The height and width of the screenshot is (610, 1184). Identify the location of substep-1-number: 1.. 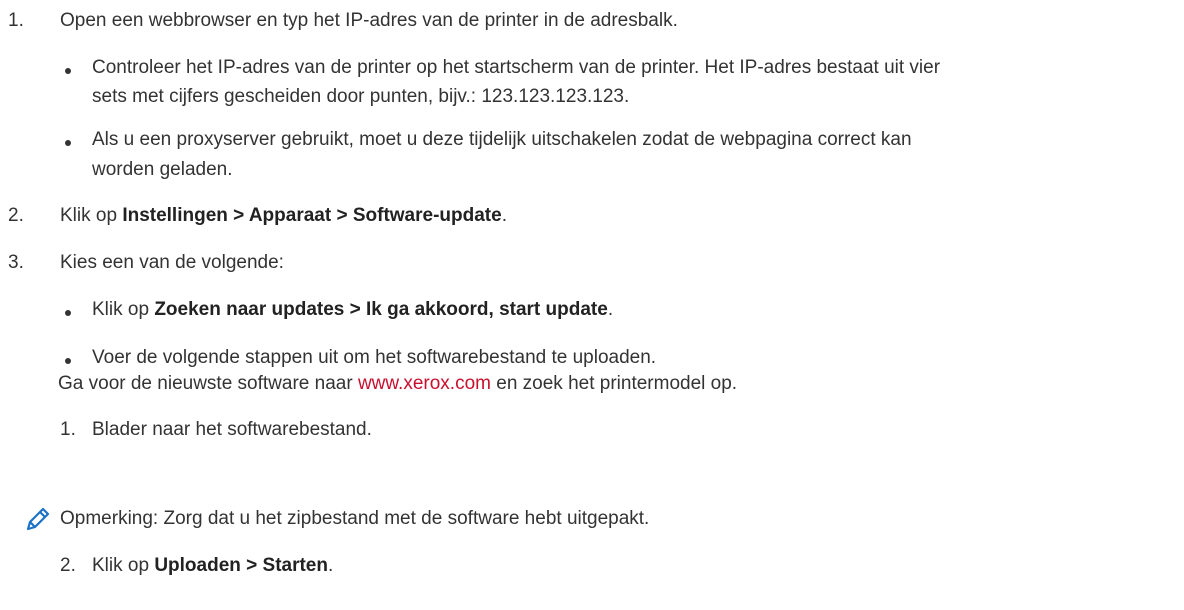
(68, 429).